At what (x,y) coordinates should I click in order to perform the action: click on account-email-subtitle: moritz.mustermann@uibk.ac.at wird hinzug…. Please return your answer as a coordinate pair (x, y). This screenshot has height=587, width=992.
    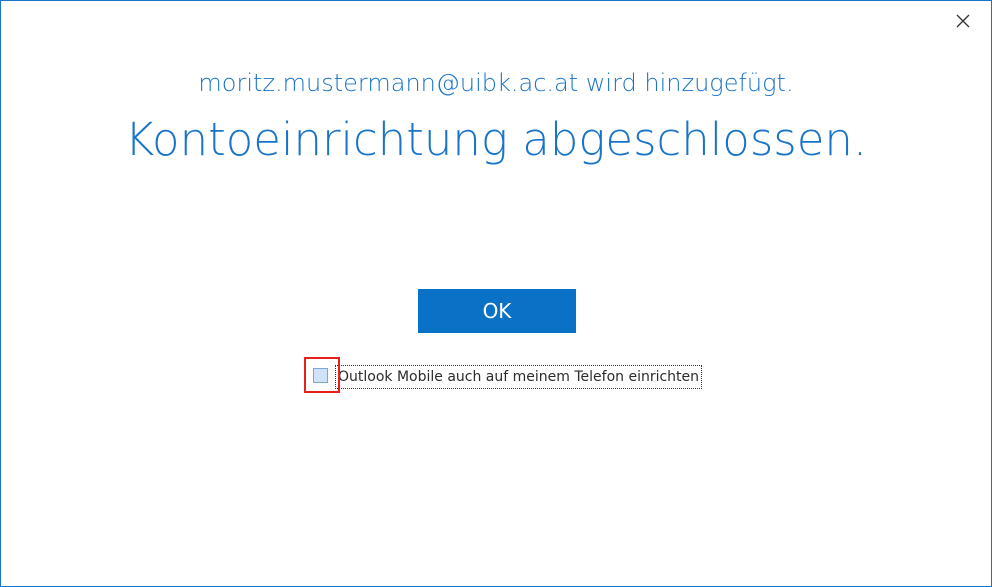
    Looking at the image, I should click on (496, 83).